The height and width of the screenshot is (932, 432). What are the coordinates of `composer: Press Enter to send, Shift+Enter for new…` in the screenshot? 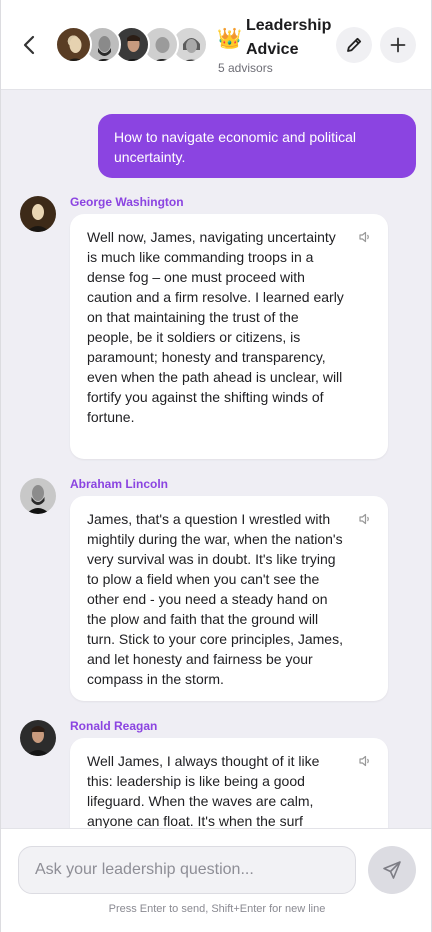 It's located at (216, 880).